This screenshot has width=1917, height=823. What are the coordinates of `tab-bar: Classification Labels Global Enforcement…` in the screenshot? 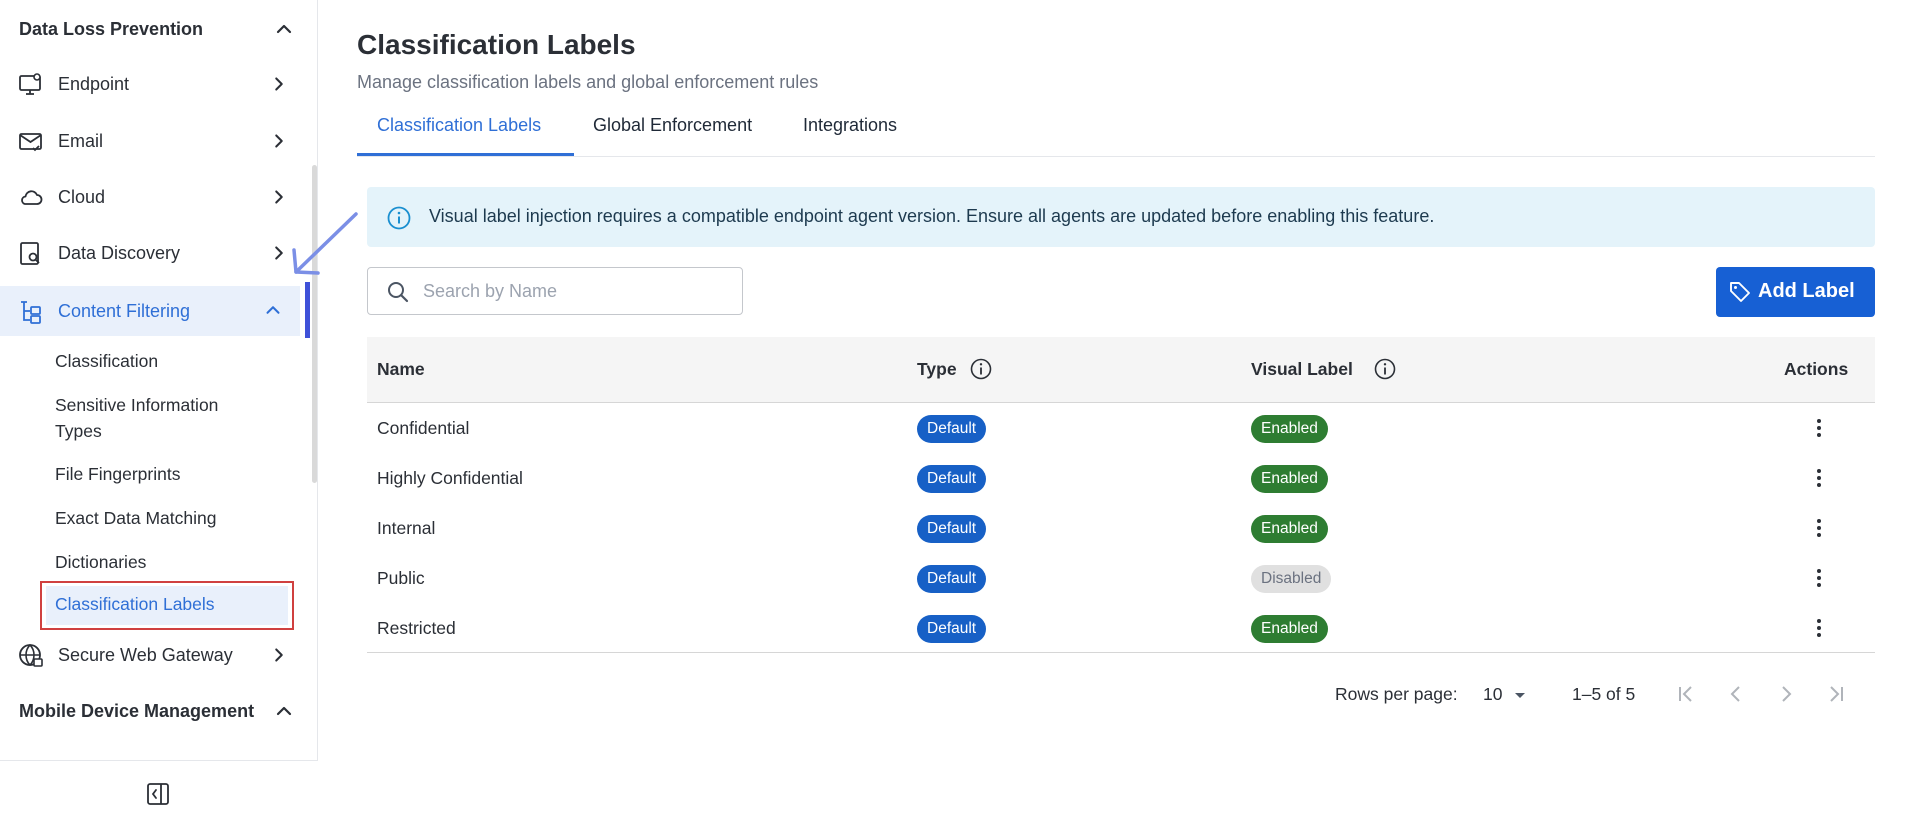 It's located at (1116, 133).